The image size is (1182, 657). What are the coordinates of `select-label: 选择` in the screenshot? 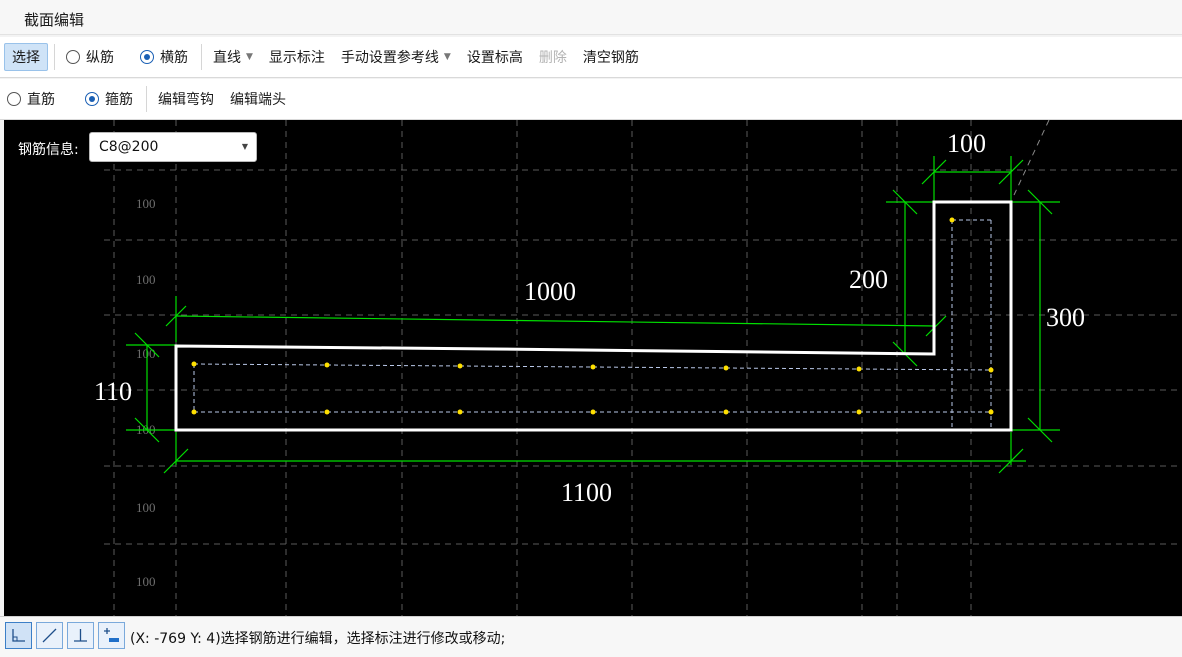 It's located at (26, 58).